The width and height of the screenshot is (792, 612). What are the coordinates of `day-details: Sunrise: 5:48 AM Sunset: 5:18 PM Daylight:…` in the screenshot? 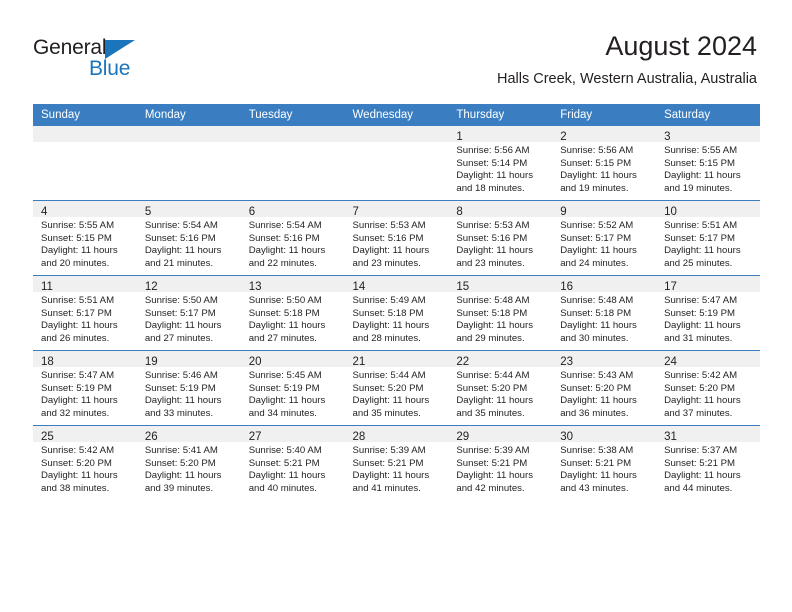 It's located at (500, 318).